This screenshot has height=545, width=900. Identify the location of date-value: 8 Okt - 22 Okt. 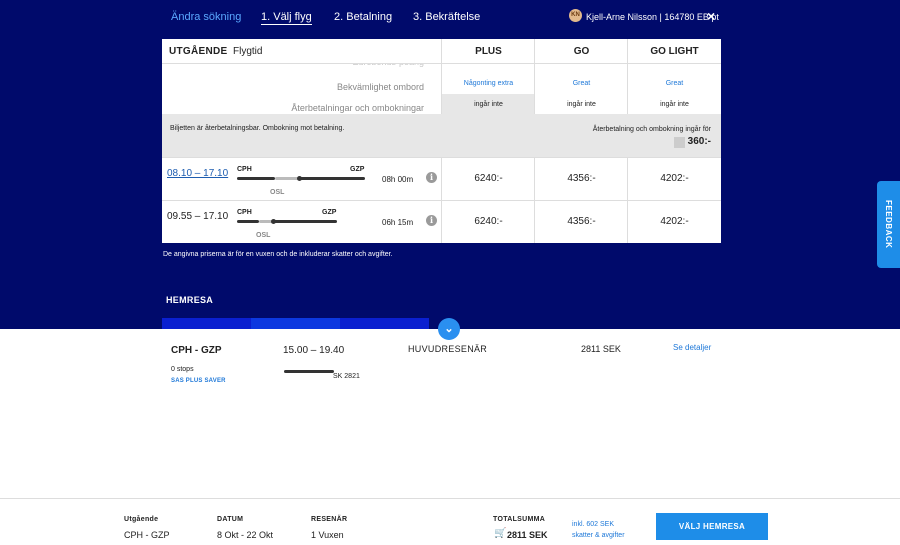
(245, 535).